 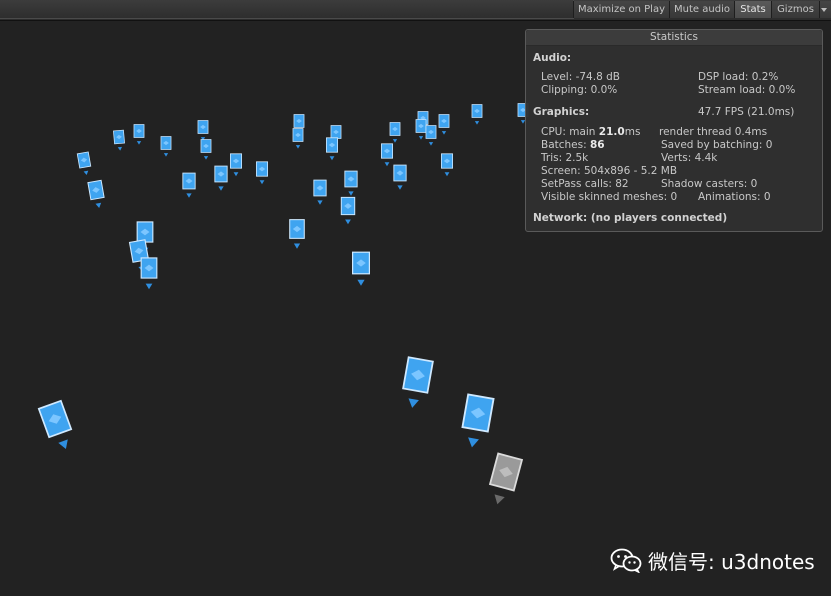 What do you see at coordinates (621, 9) in the screenshot?
I see `maximize-on-play-button: Maximize on Play` at bounding box center [621, 9].